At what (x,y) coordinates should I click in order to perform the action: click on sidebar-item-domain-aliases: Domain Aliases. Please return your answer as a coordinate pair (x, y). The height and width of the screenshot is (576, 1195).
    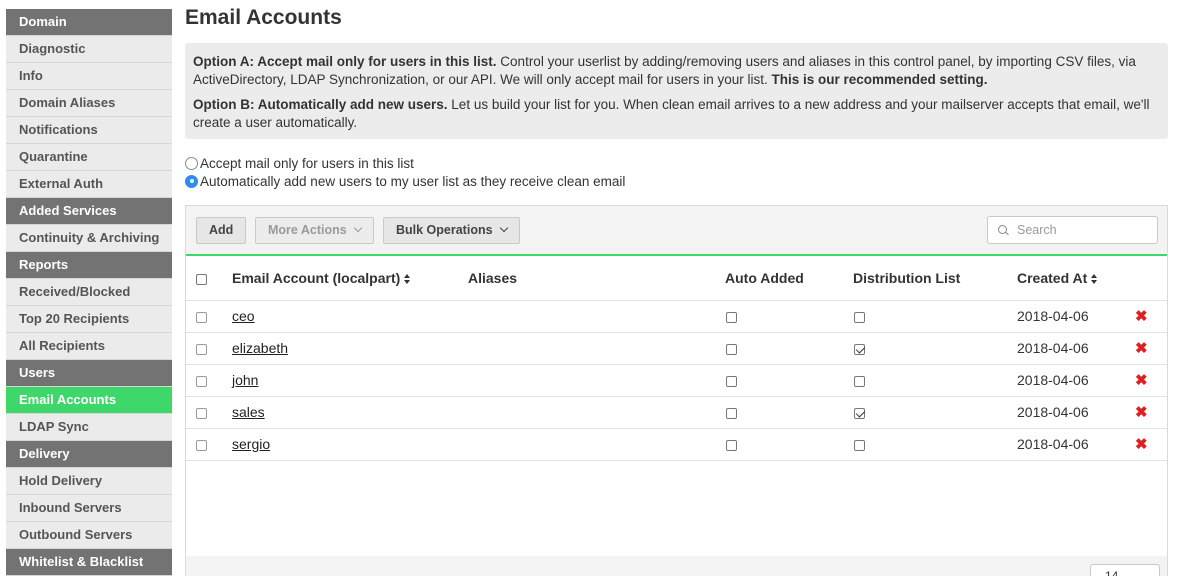
    Looking at the image, I should click on (89, 103).